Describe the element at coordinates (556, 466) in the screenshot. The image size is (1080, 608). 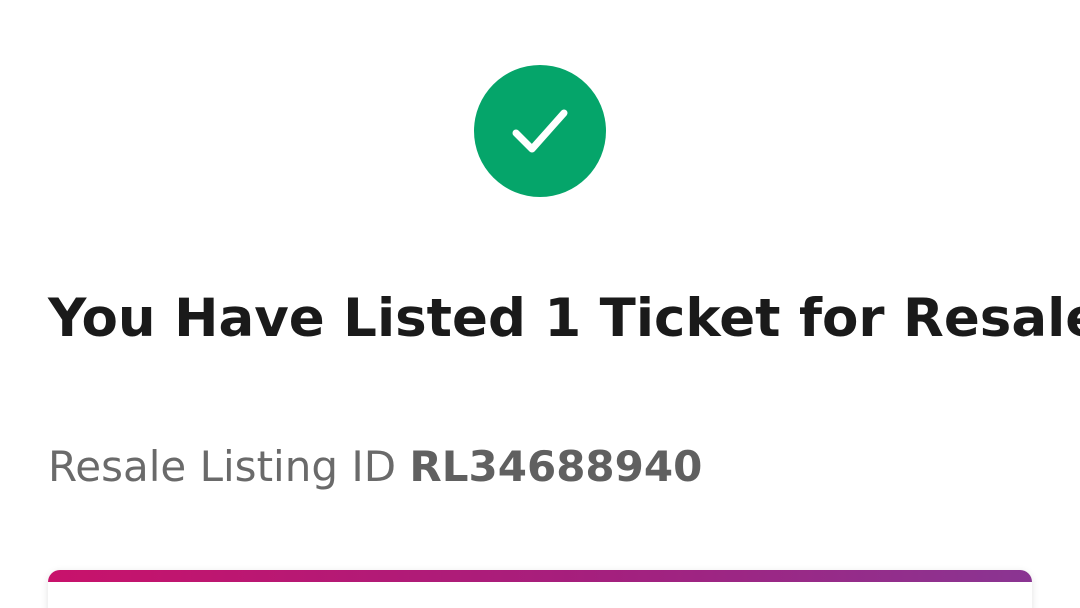
I see `listing-id-value: RL34688940` at that location.